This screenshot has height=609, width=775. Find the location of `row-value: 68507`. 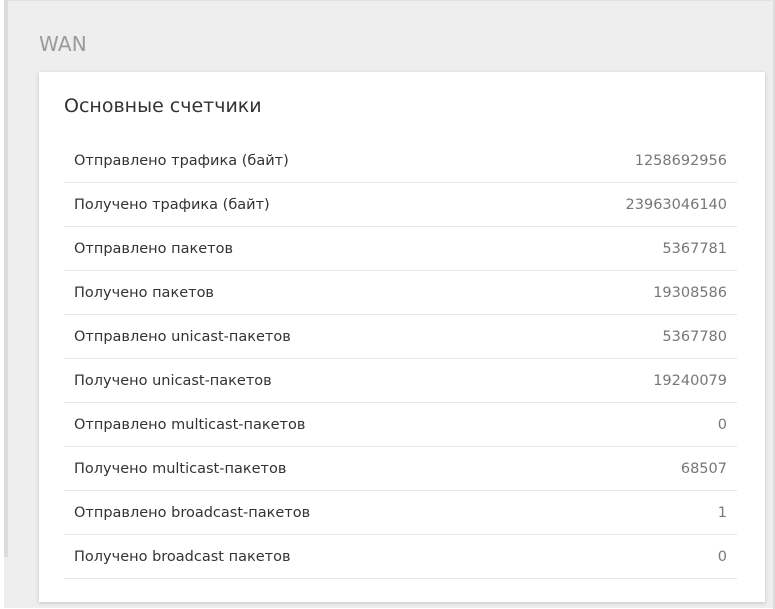

row-value: 68507 is located at coordinates (703, 468).